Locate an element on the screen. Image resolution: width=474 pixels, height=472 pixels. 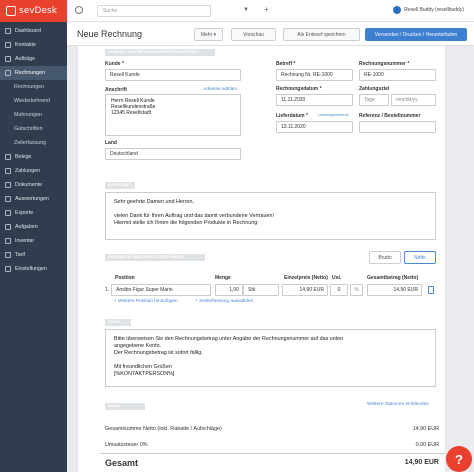
netto-toggle: Netto is located at coordinates (420, 257).